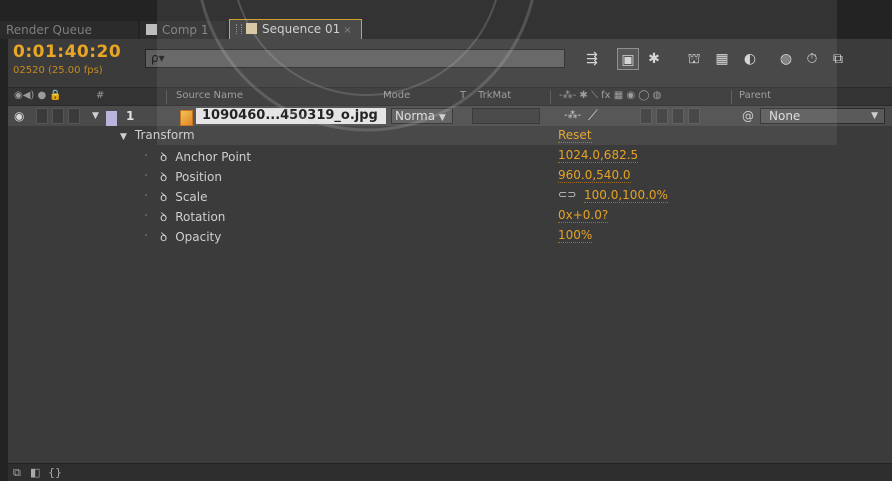 The width and height of the screenshot is (892, 481). I want to click on label-color-swatch, so click(111, 119).